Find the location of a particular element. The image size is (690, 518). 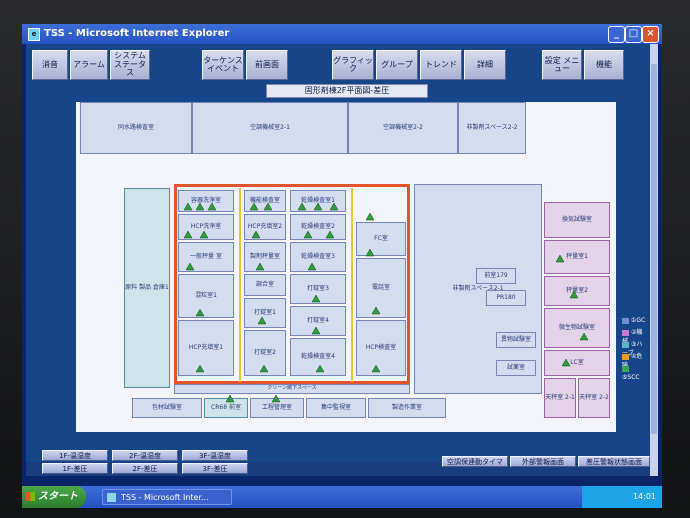

vertical-scrollbar is located at coordinates (654, 260).